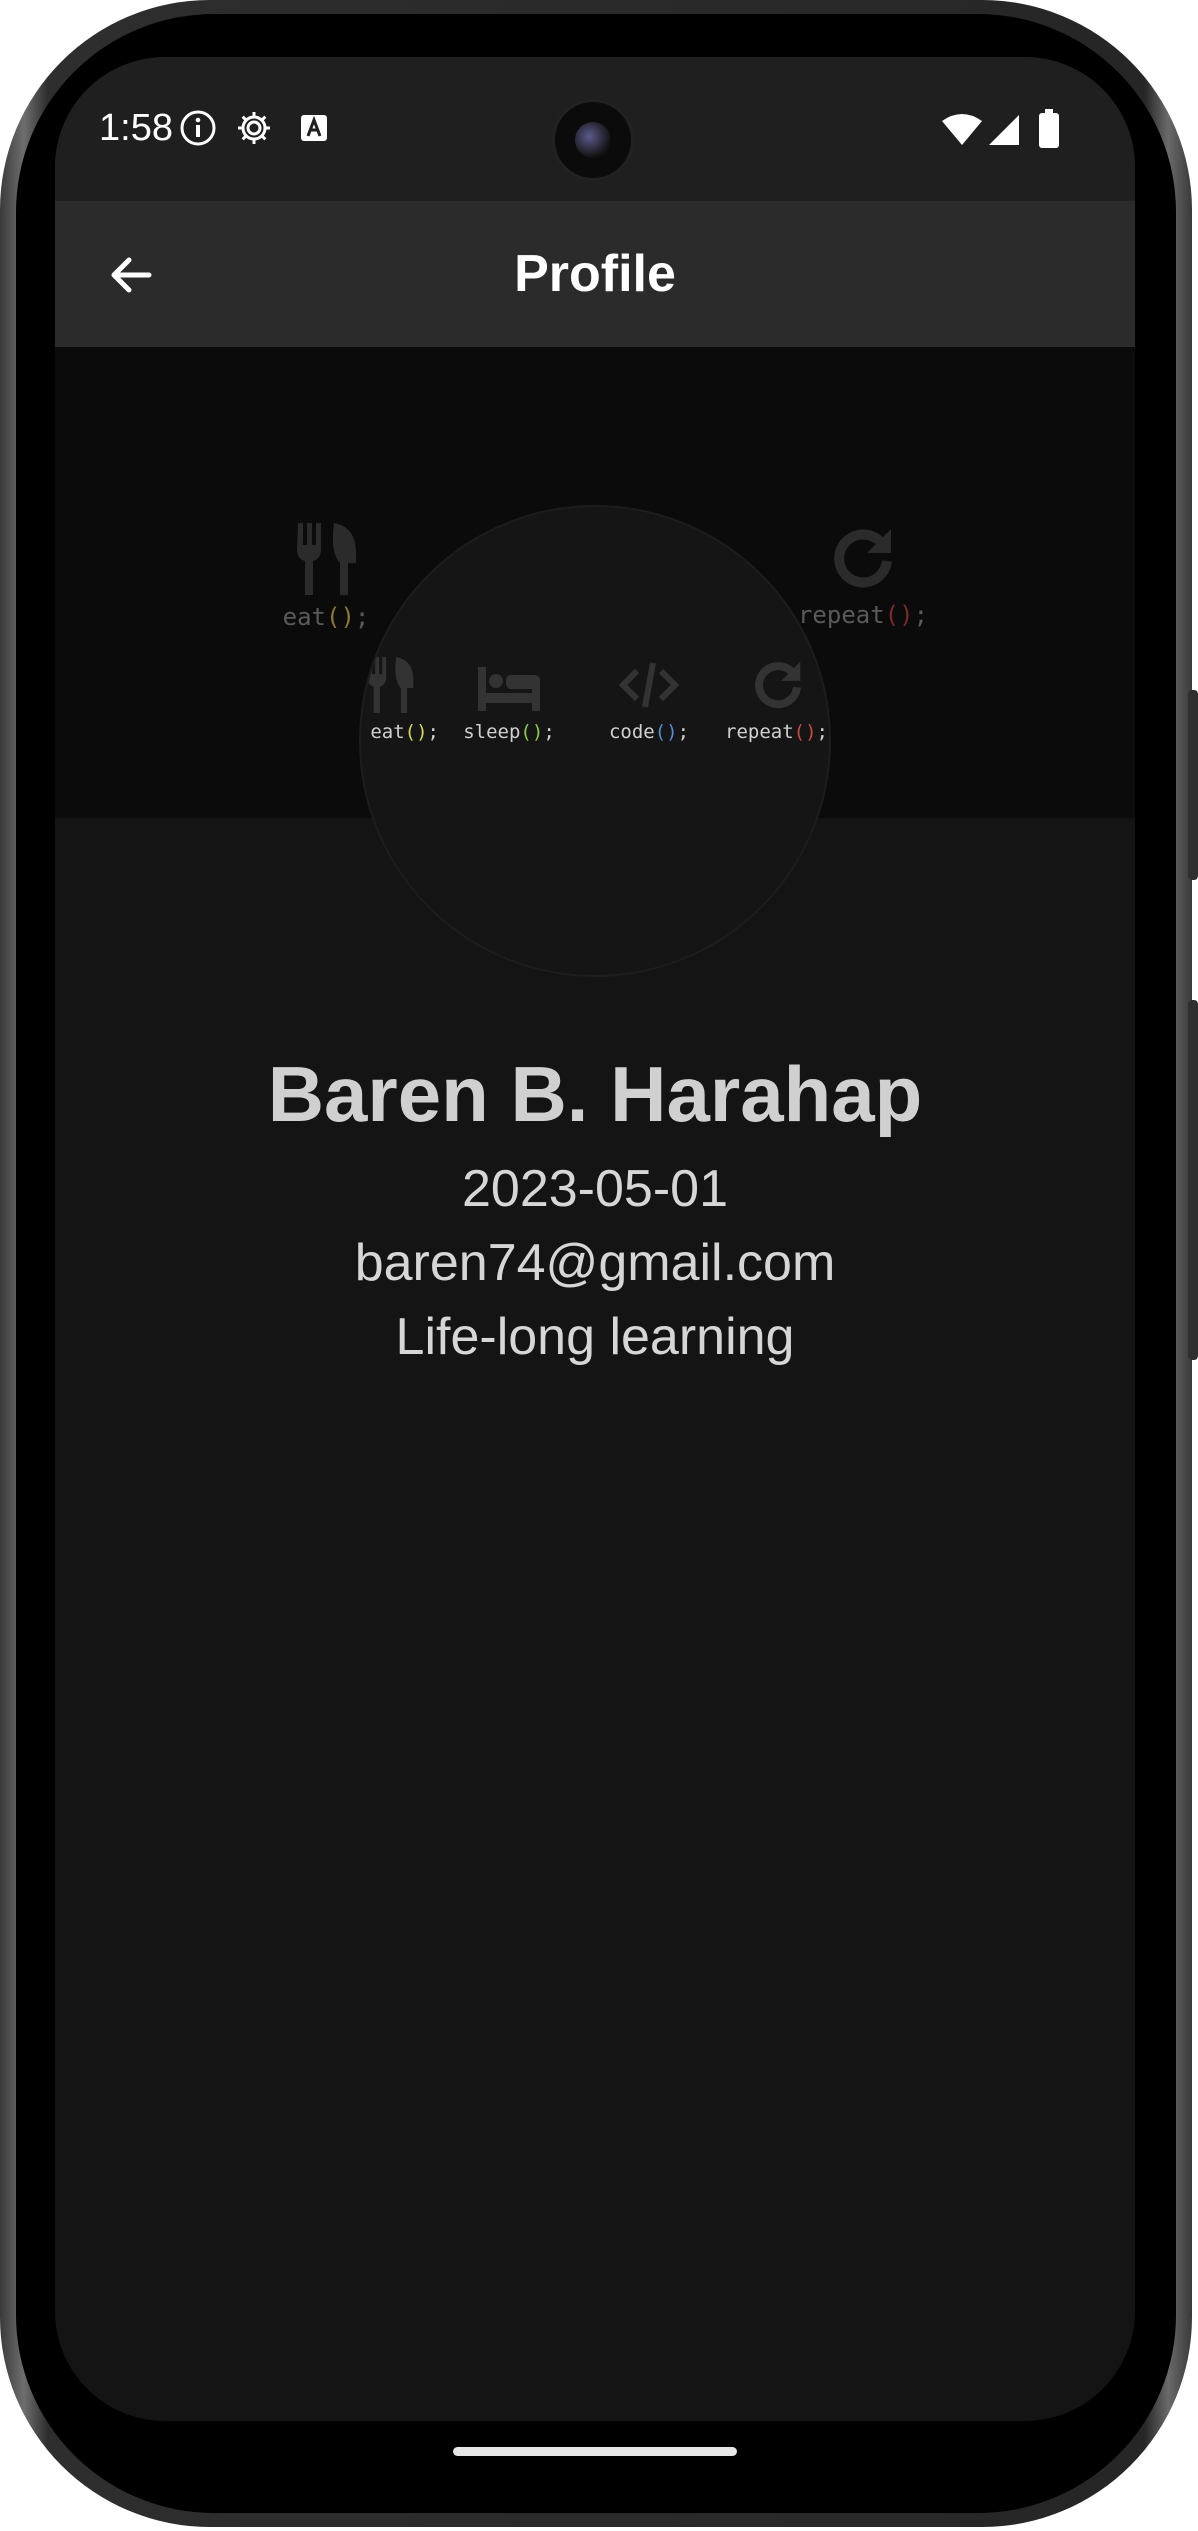 The height and width of the screenshot is (2531, 1198). Describe the element at coordinates (593, 140) in the screenshot. I see `front-camera` at that location.